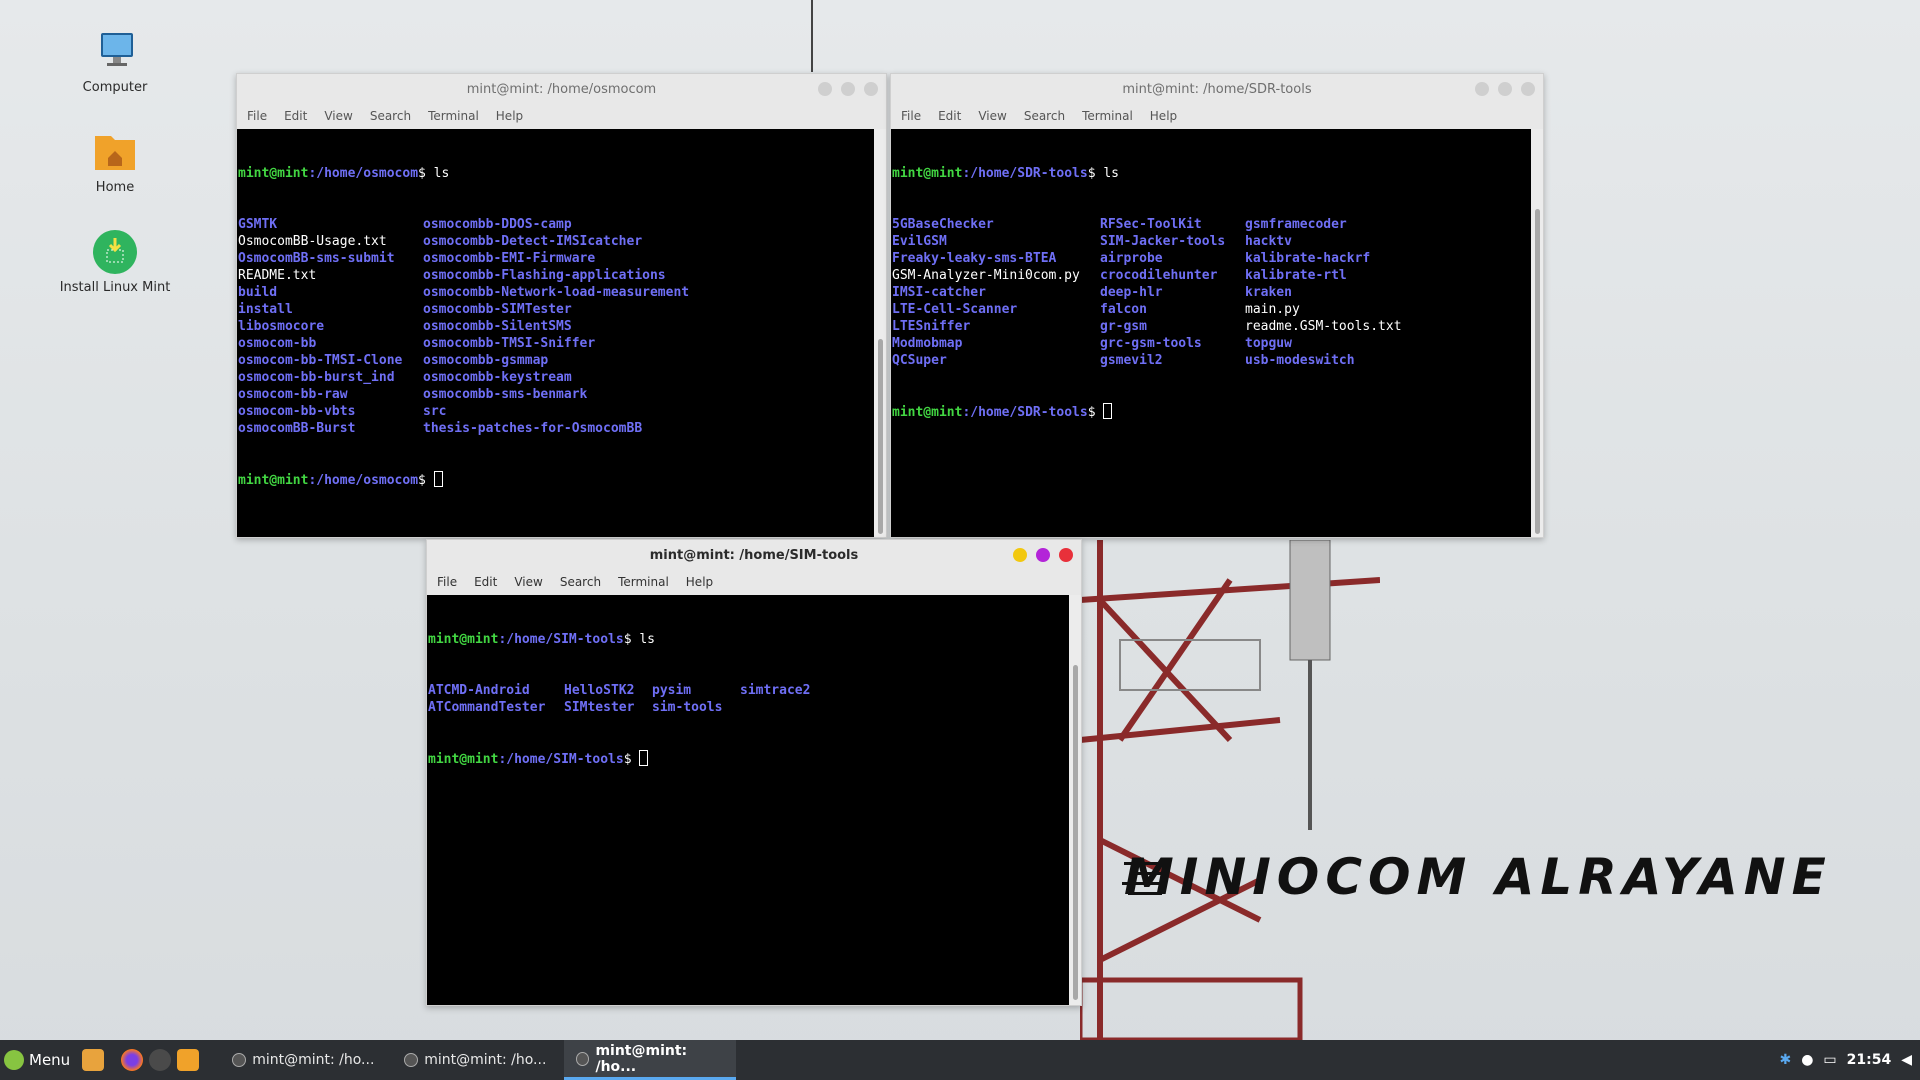  I want to click on ls-dir-entry: SIMtester, so click(599, 707).